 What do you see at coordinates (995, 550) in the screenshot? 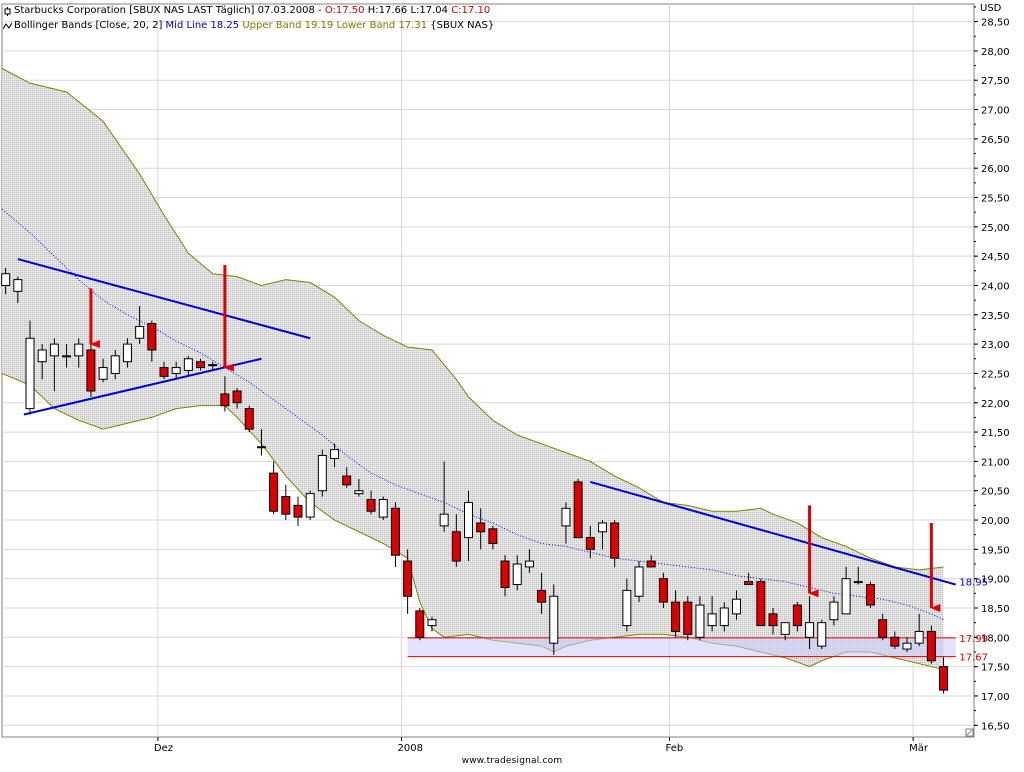
I see `y-tick-label: 19,50` at bounding box center [995, 550].